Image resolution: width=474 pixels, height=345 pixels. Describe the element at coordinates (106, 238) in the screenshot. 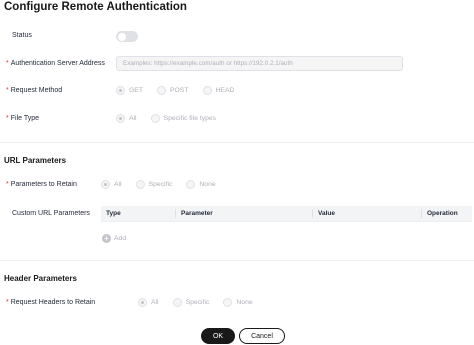

I see `plus-icon: +` at that location.